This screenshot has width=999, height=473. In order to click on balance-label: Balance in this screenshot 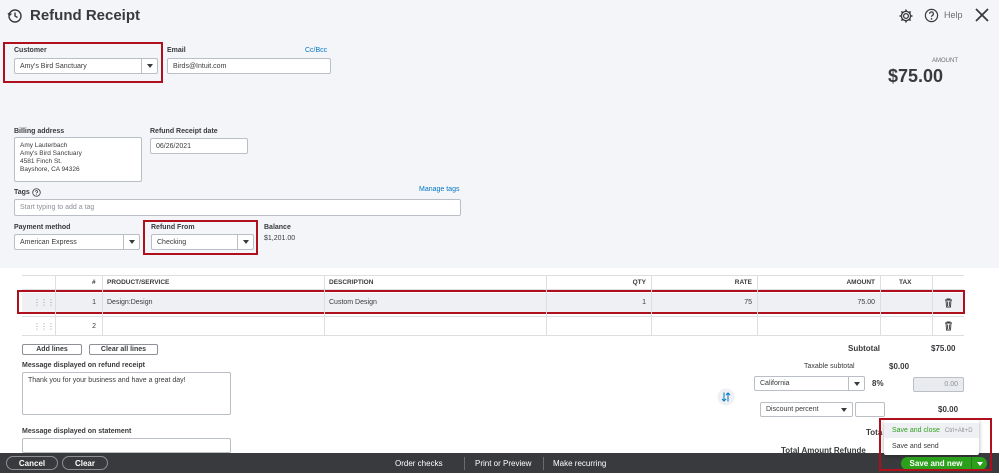, I will do `click(277, 227)`.